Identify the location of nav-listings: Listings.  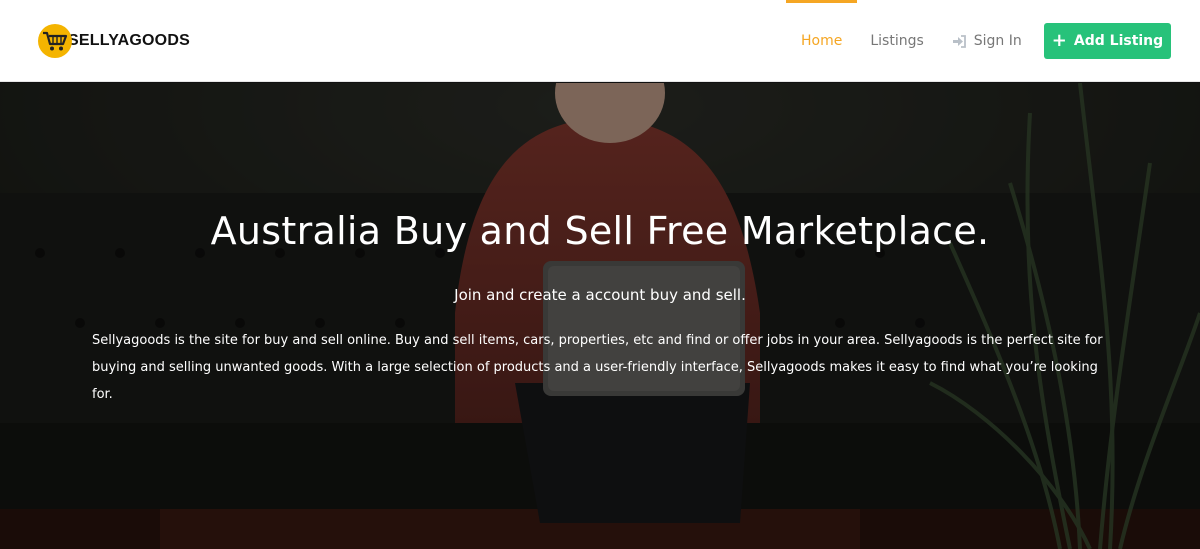
(896, 41).